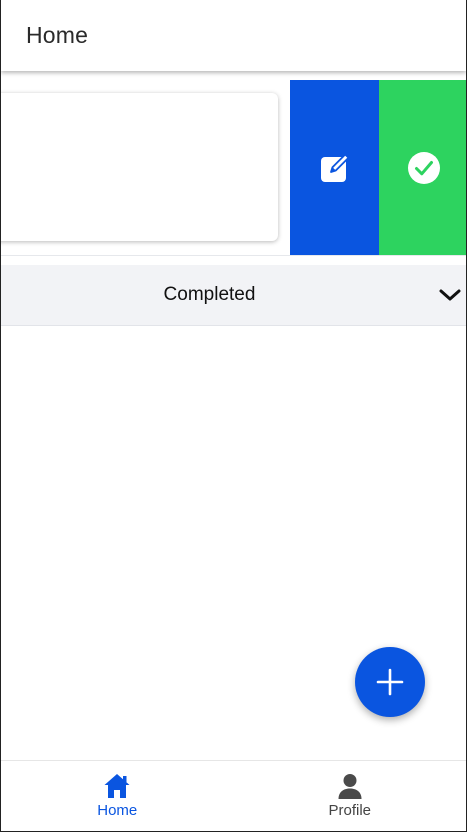  Describe the element at coordinates (117, 810) in the screenshot. I see `nav-label-home: Home` at that location.